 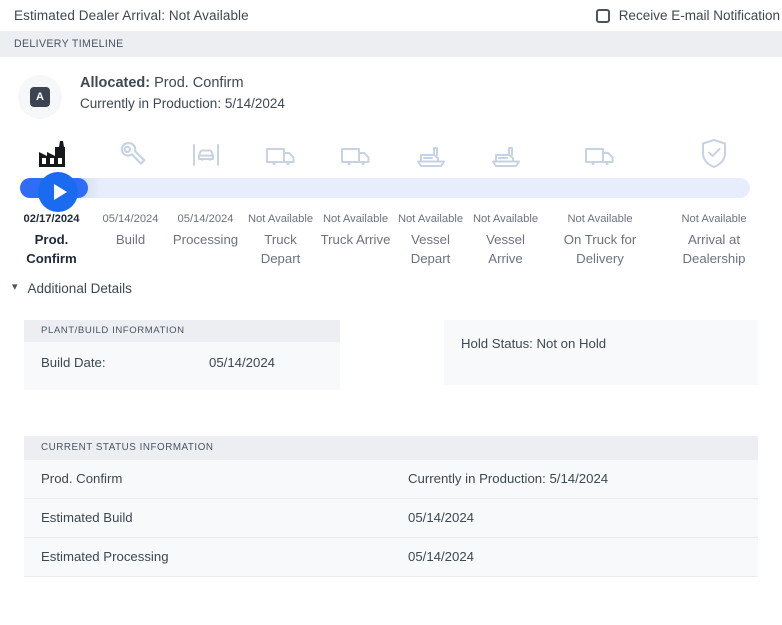 What do you see at coordinates (602, 15) in the screenshot?
I see `receive-email-notification-checkbox` at bounding box center [602, 15].